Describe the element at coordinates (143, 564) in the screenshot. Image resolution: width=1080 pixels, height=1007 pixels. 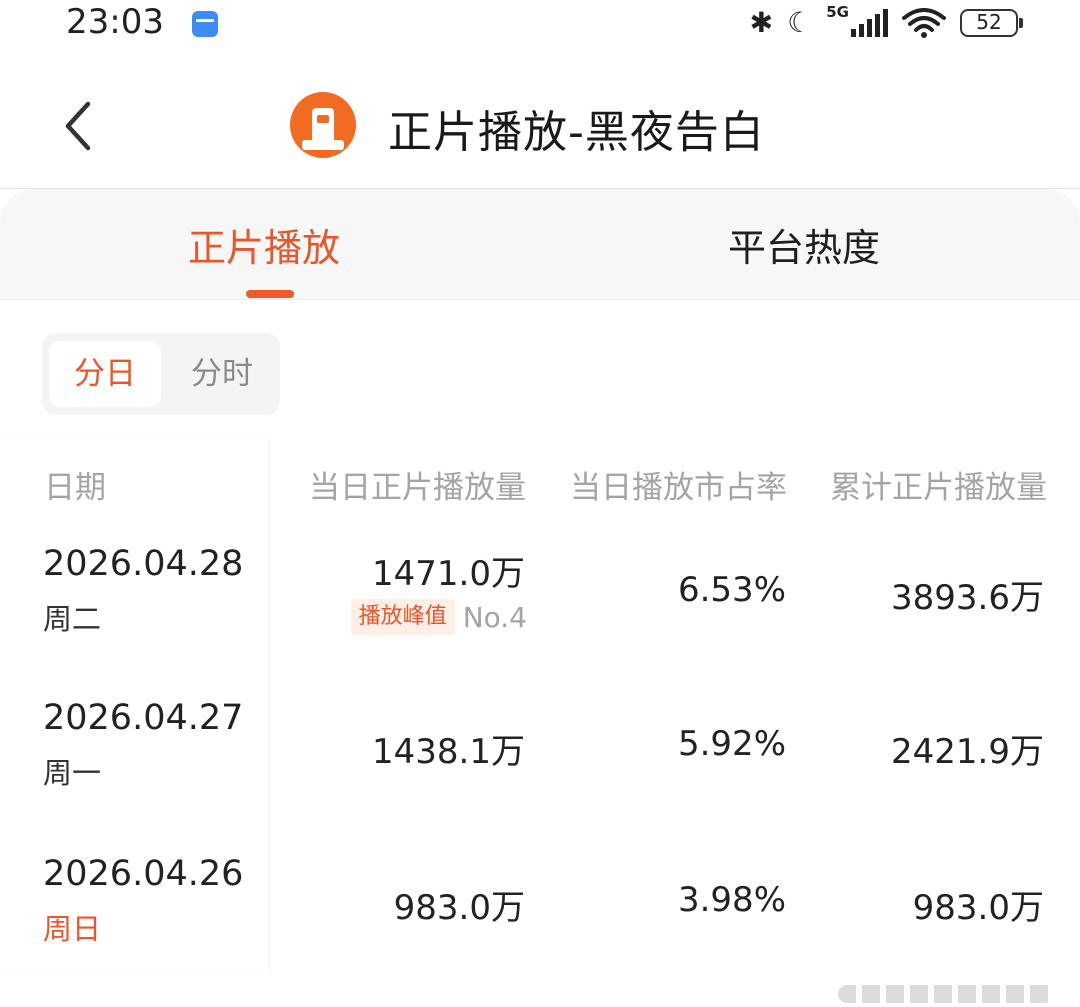
I see `row-date: 2026.04.28` at that location.